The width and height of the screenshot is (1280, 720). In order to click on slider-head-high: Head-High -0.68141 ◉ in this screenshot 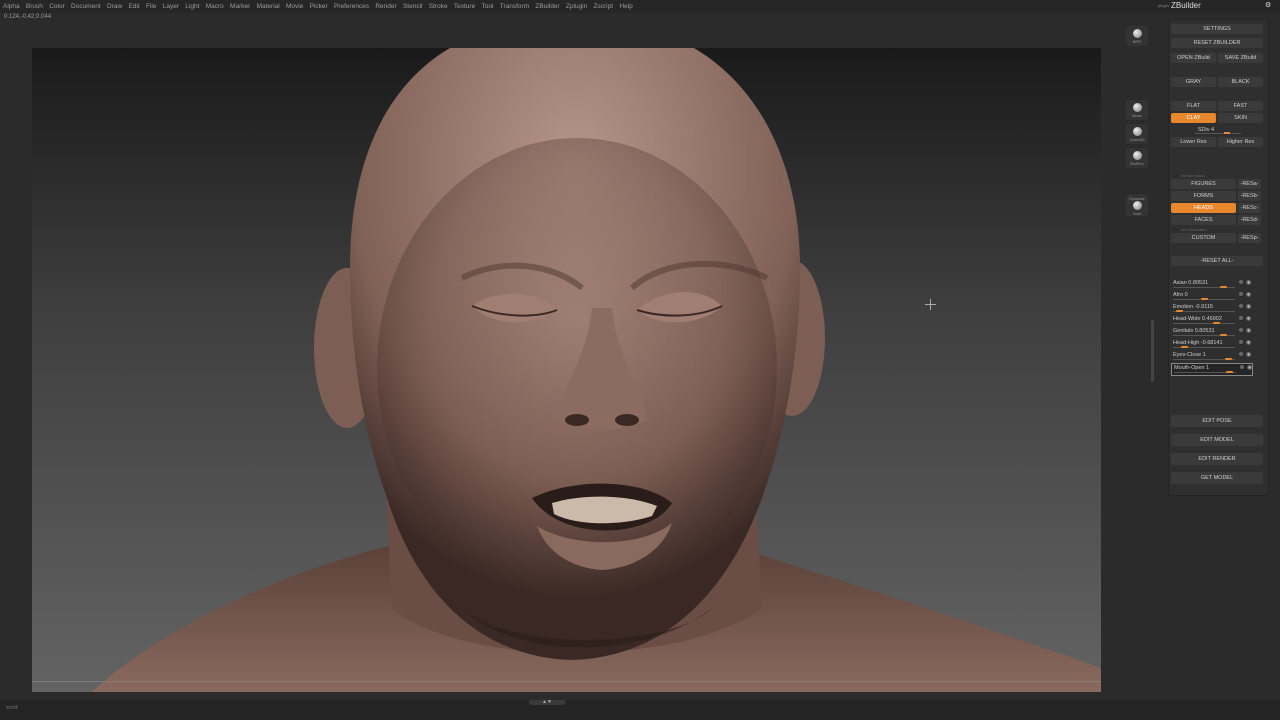, I will do `click(1211, 344)`.